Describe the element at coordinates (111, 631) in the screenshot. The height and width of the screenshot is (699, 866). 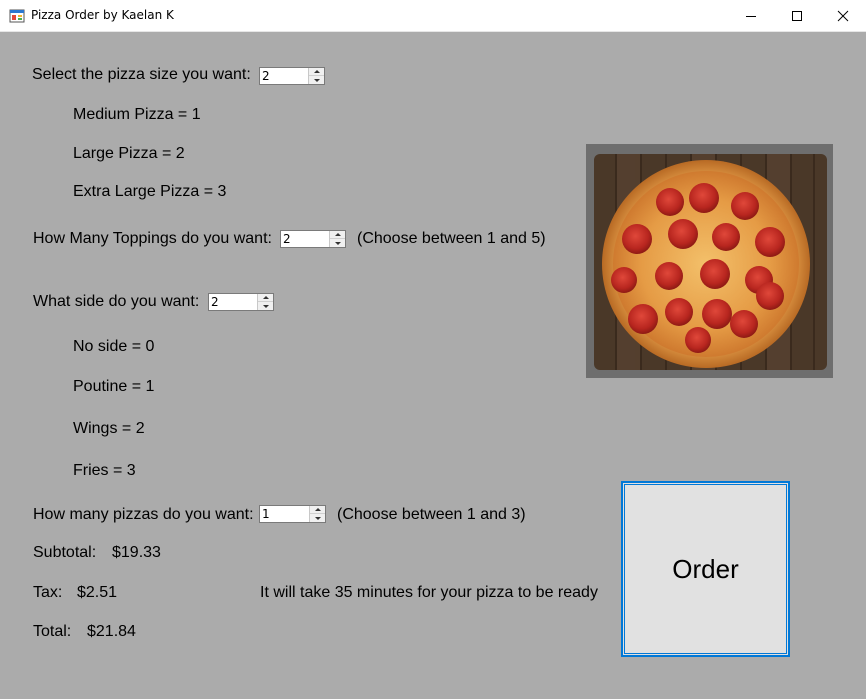
I see `total-value: $21.84` at that location.